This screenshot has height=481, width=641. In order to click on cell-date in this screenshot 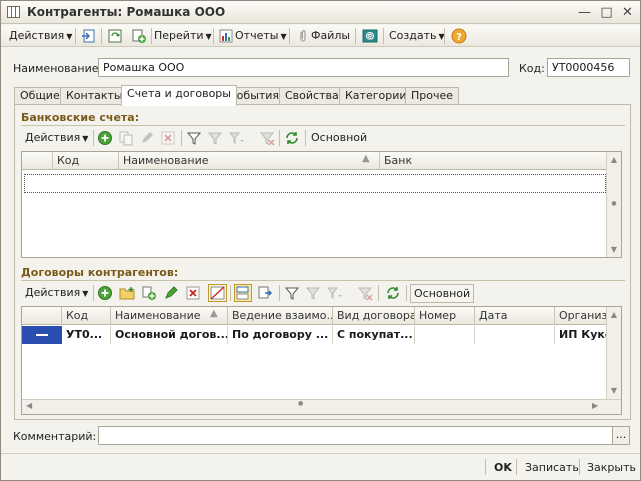, I will do `click(515, 335)`.